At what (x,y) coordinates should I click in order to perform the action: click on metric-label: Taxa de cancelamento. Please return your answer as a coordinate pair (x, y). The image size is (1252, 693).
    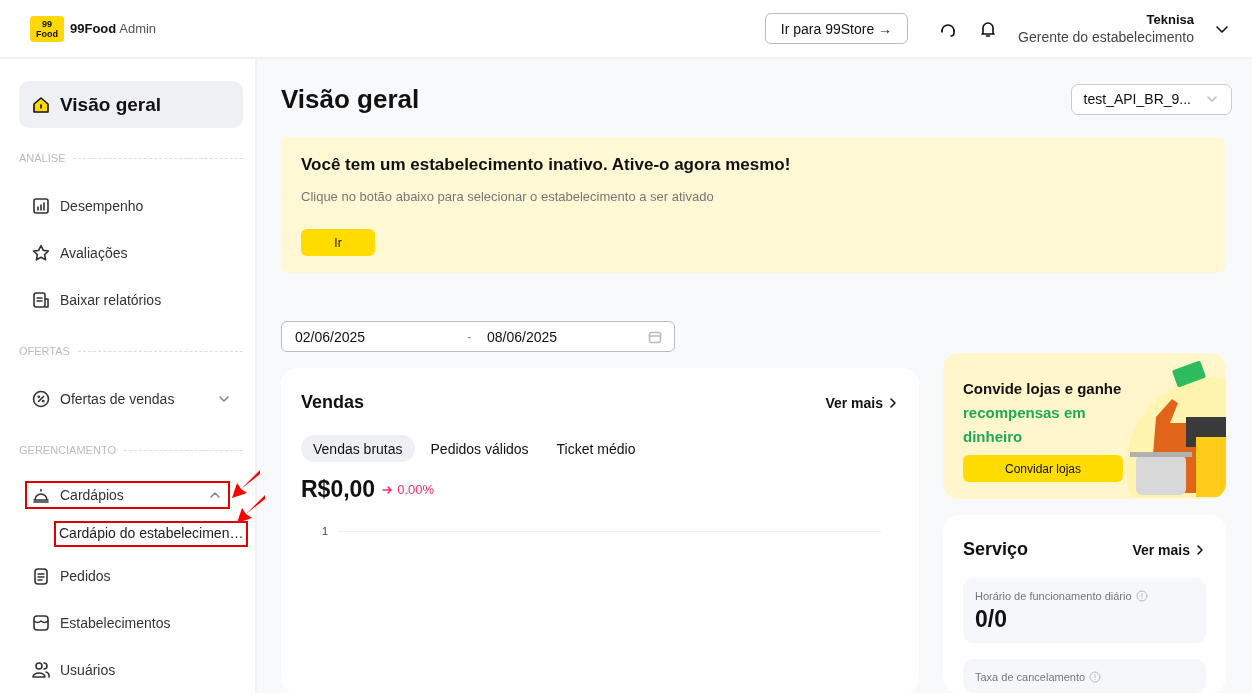
    Looking at the image, I should click on (1030, 677).